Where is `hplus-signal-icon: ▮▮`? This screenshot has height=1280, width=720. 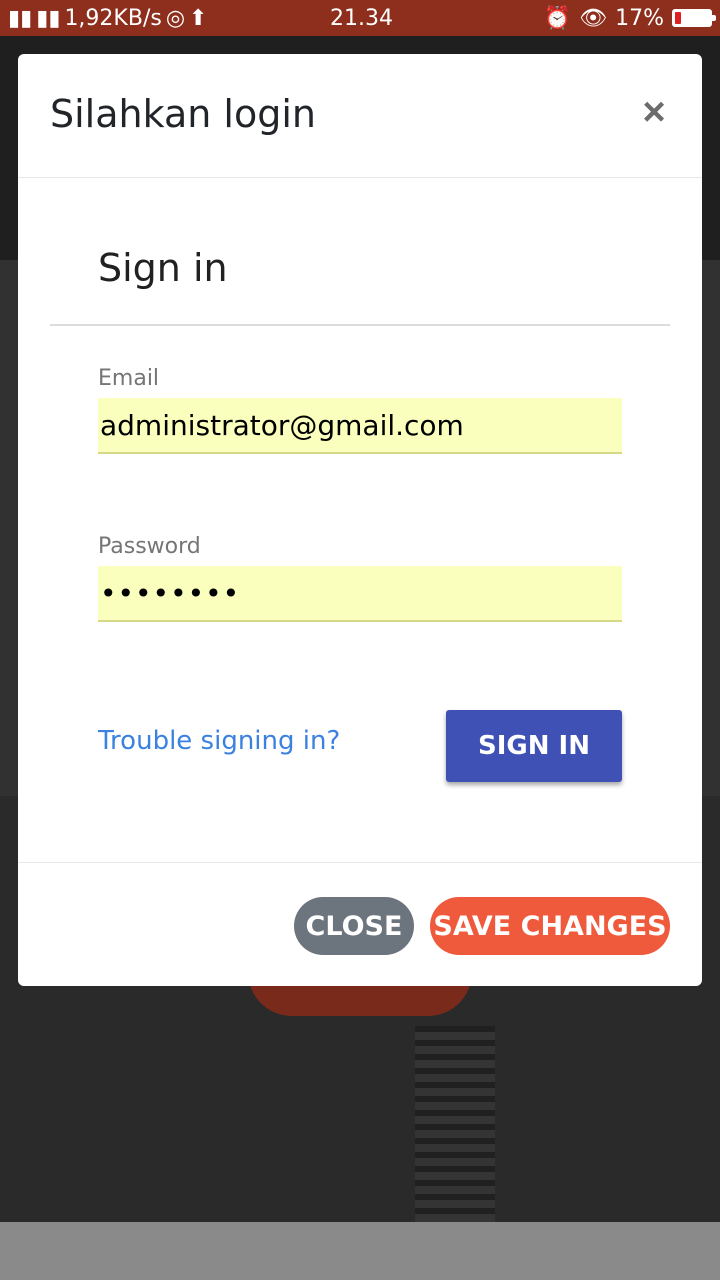 hplus-signal-icon: ▮▮ is located at coordinates (48, 18).